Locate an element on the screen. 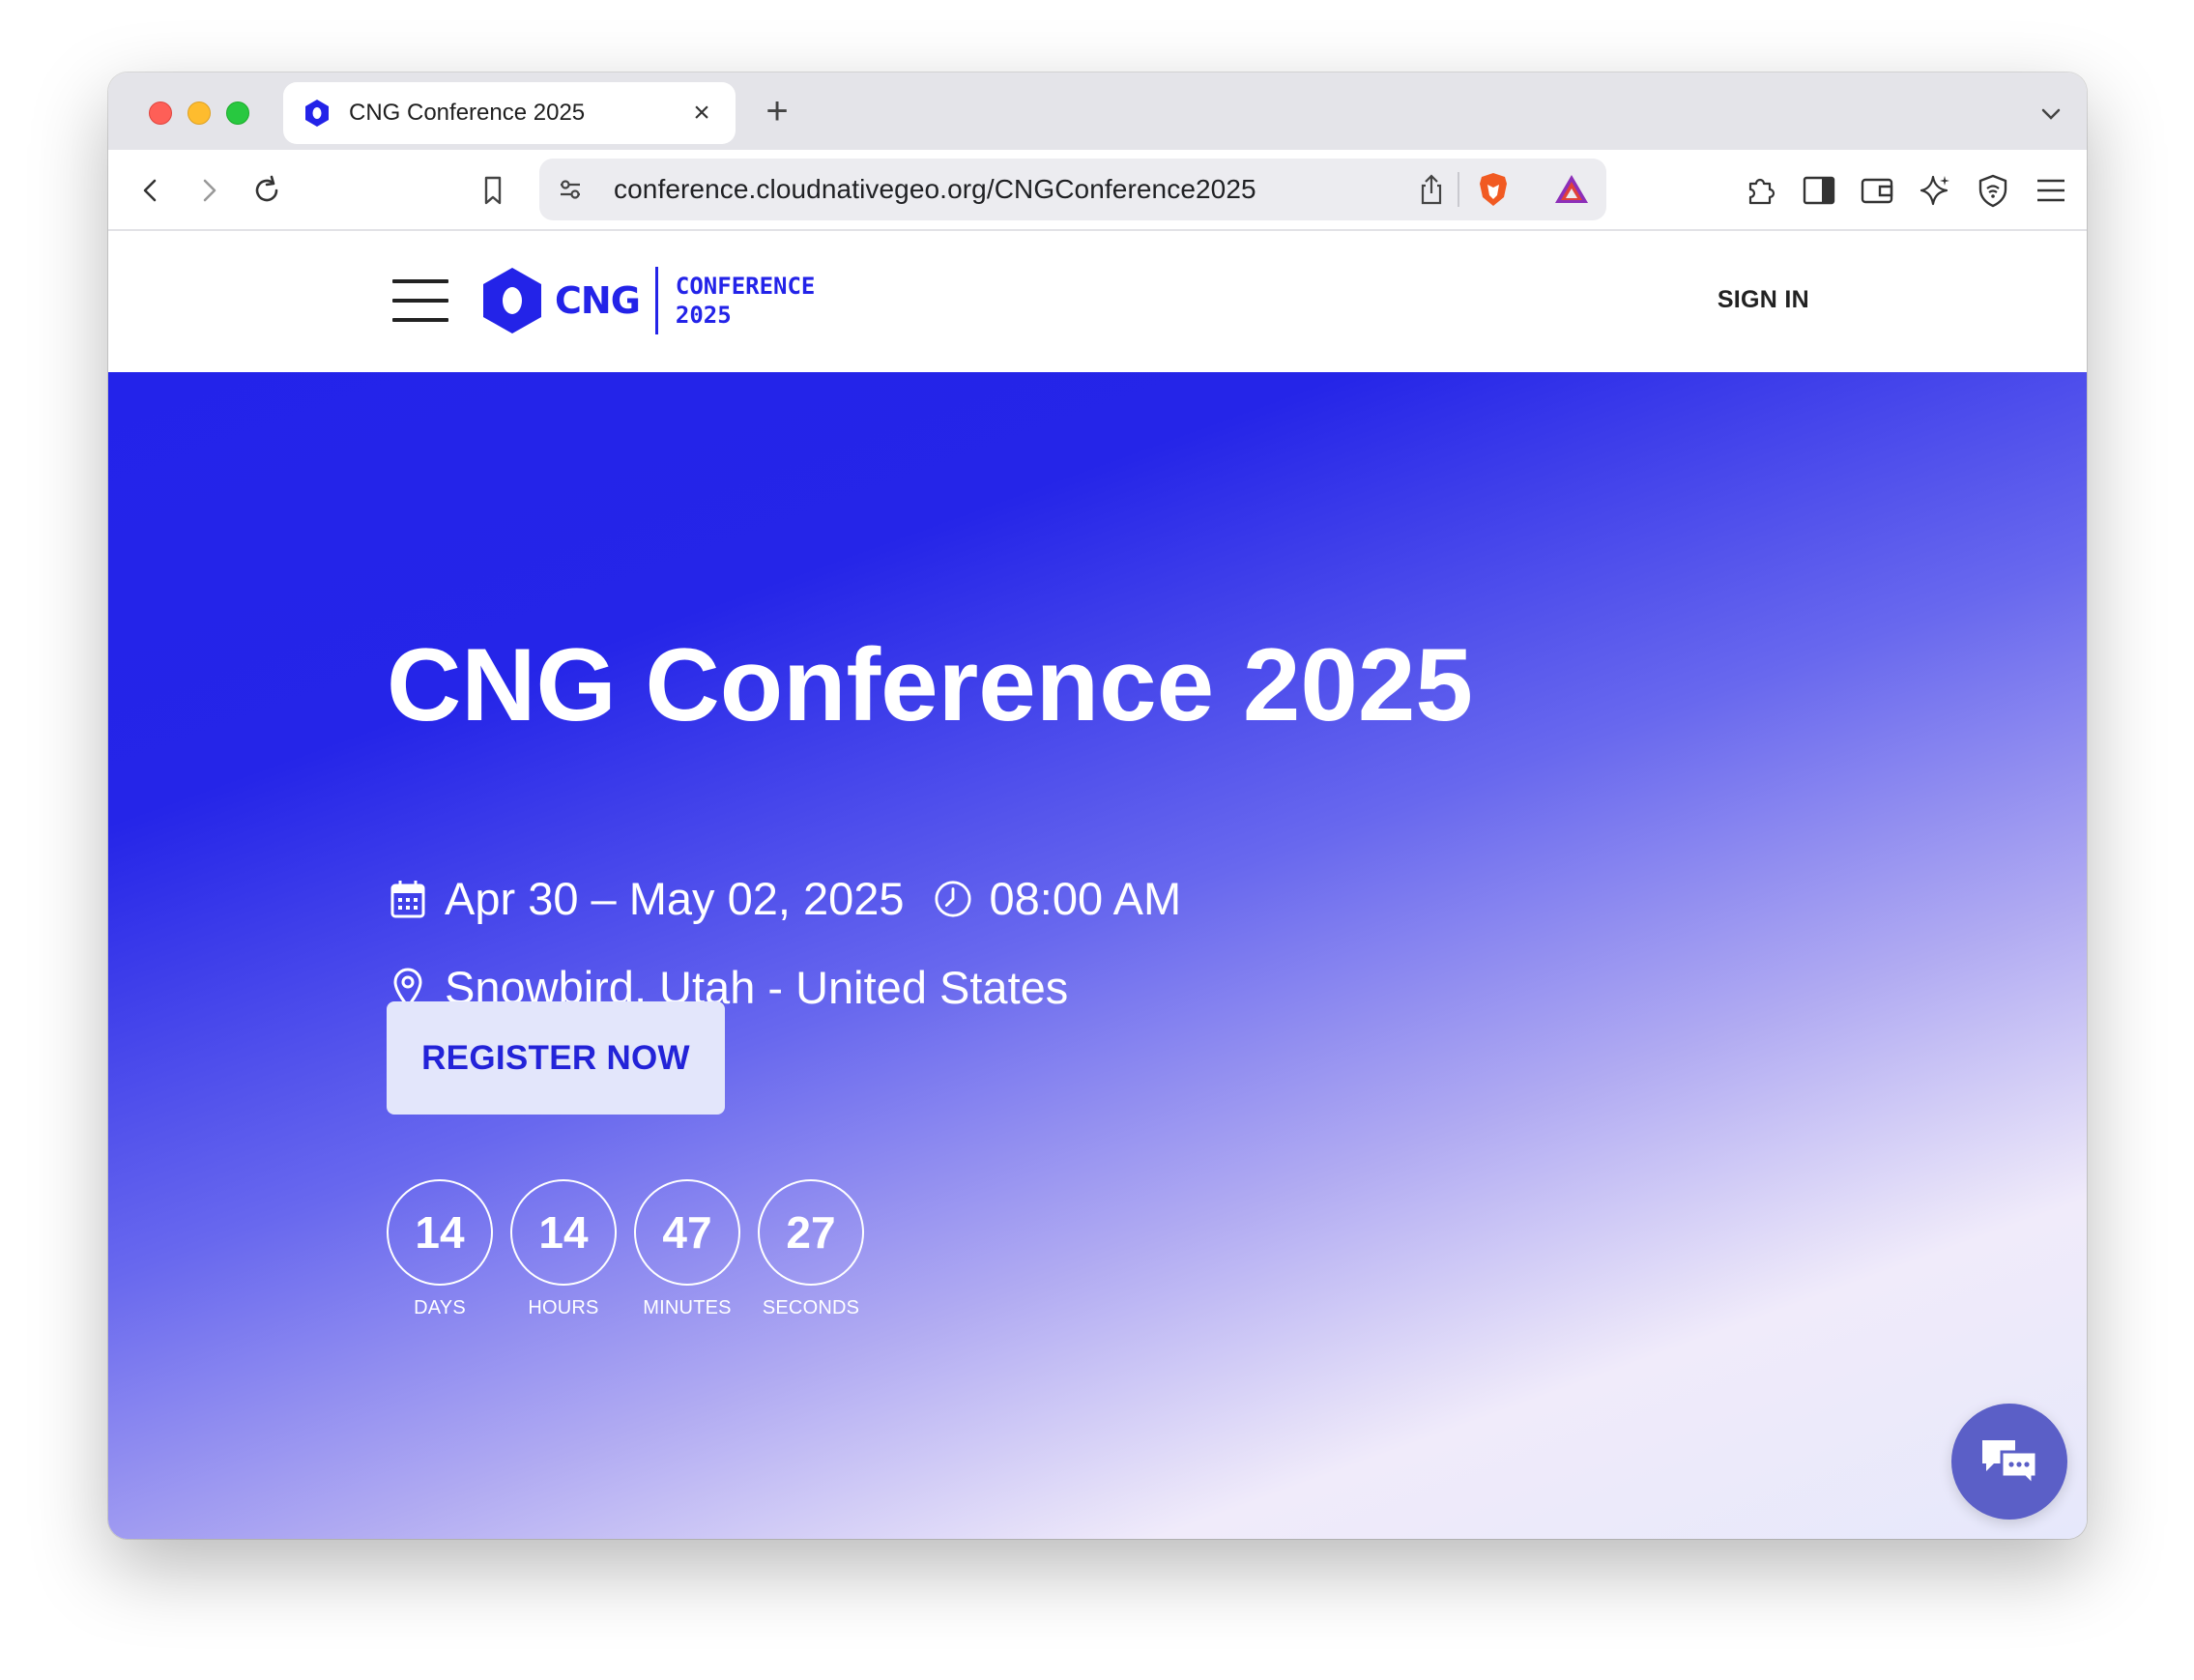  minimize-window-button is located at coordinates (200, 113).